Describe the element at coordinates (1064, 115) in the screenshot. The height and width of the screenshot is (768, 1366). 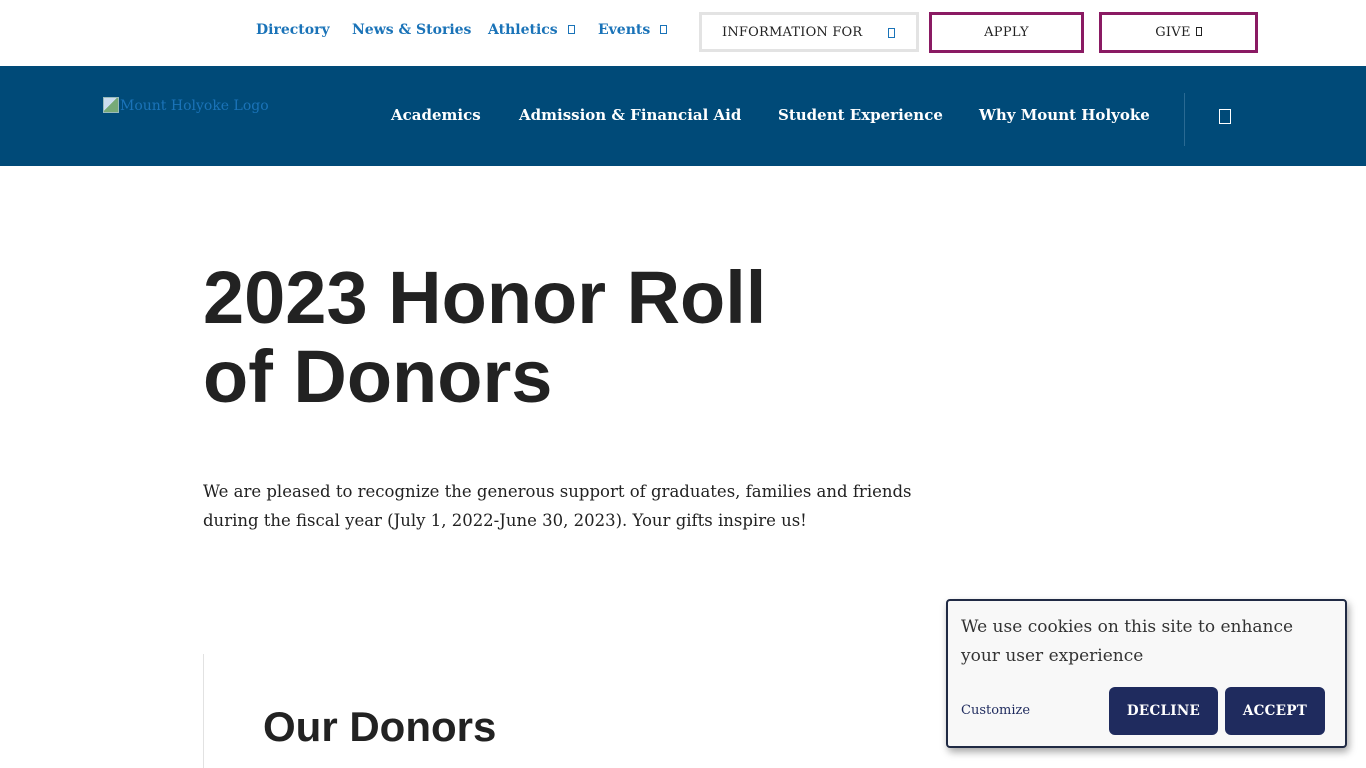
I see `nav-item-why-mount-holyoke: Why Mount Holyoke` at that location.